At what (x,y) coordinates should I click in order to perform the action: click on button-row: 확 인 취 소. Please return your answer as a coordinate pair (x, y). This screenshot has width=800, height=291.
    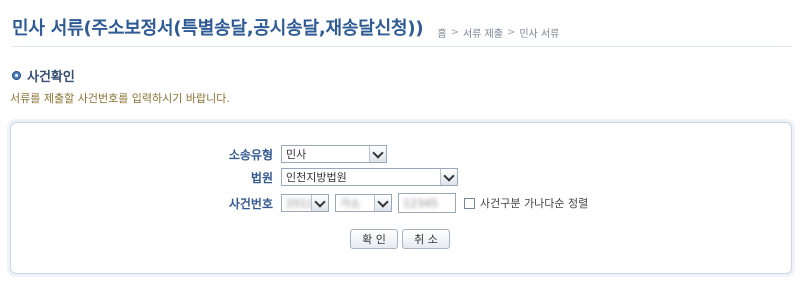
    Looking at the image, I should click on (400, 239).